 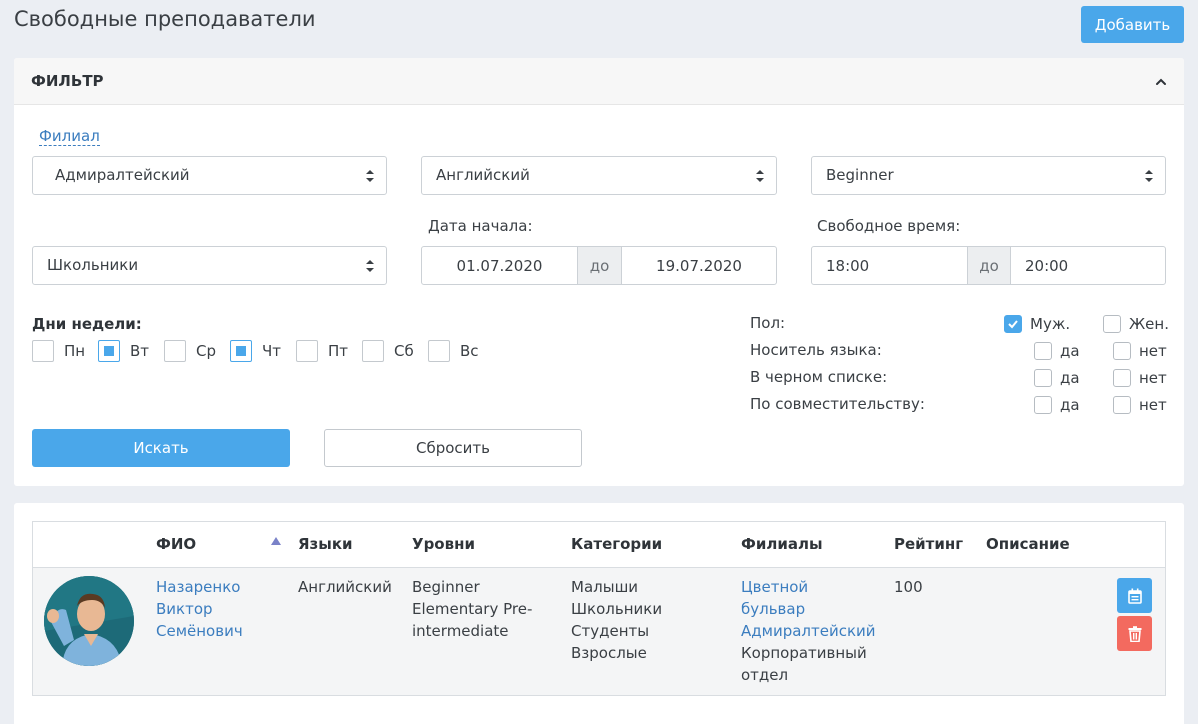 What do you see at coordinates (69, 136) in the screenshot?
I see `branch-link: Филиал` at bounding box center [69, 136].